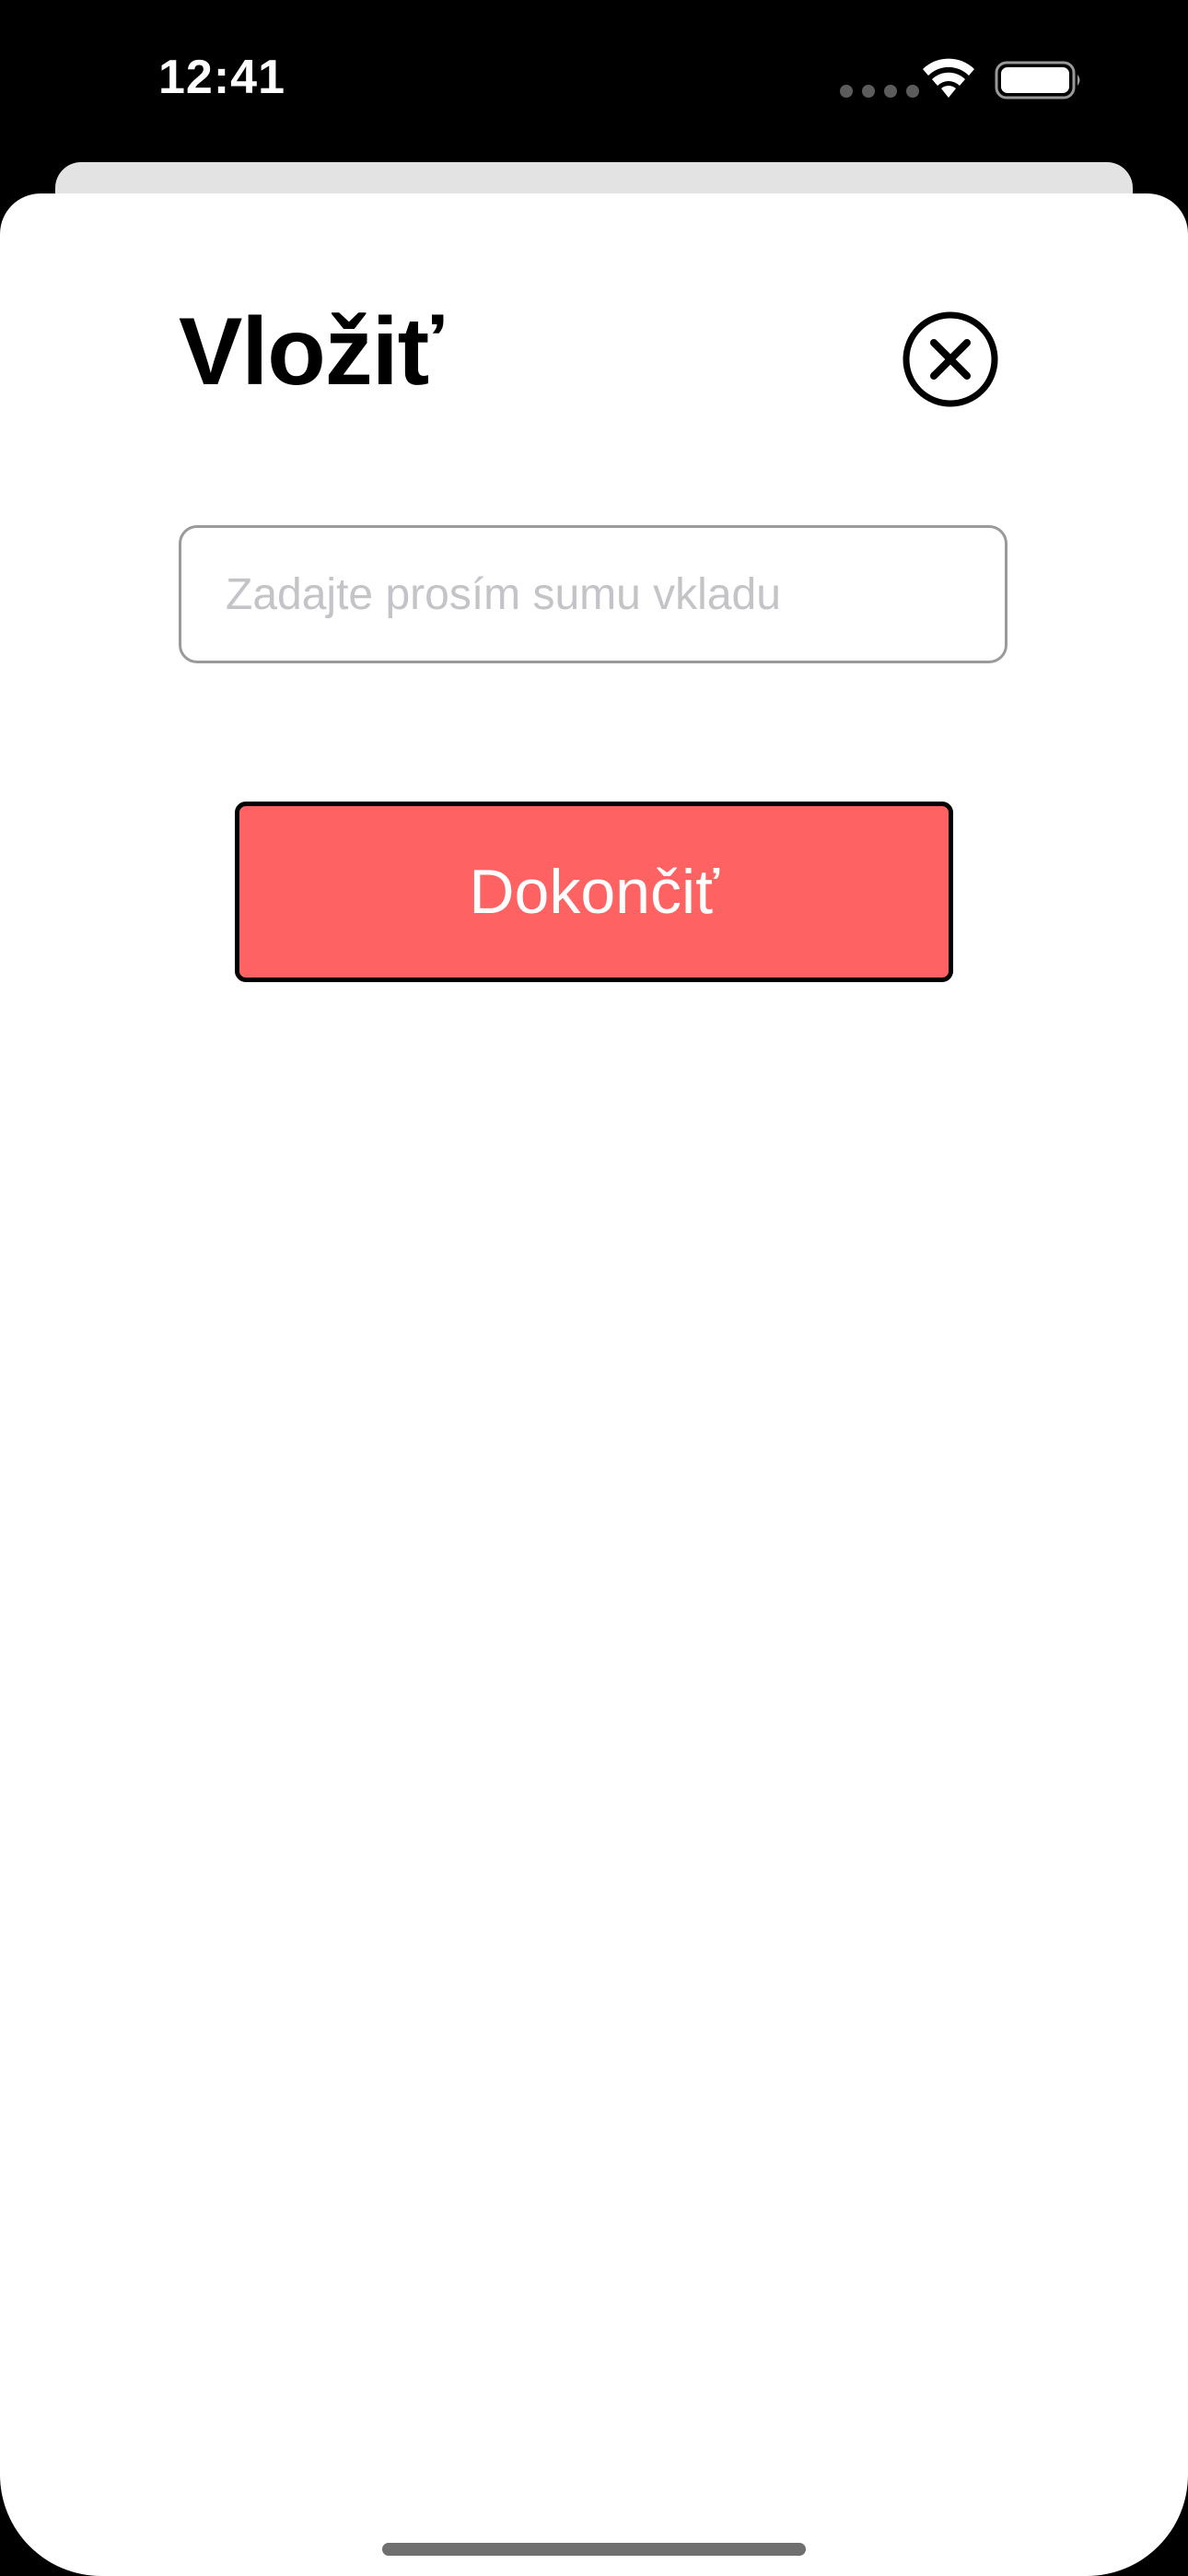  What do you see at coordinates (594, 892) in the screenshot?
I see `done-button: Dokončiť` at bounding box center [594, 892].